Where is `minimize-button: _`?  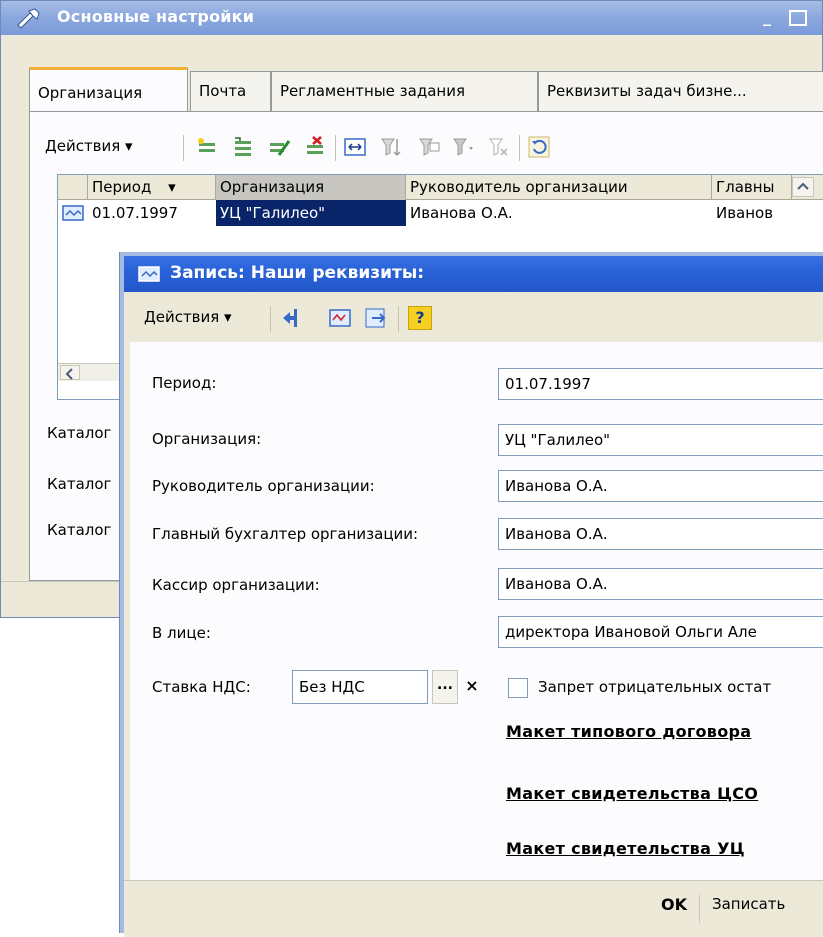
minimize-button: _ is located at coordinates (767, 18).